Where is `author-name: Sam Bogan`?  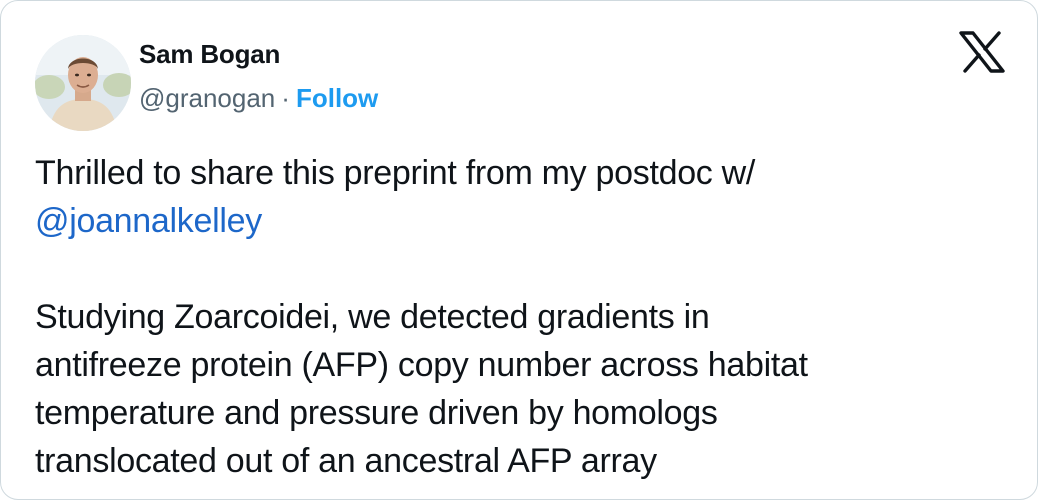
author-name: Sam Bogan is located at coordinates (209, 54).